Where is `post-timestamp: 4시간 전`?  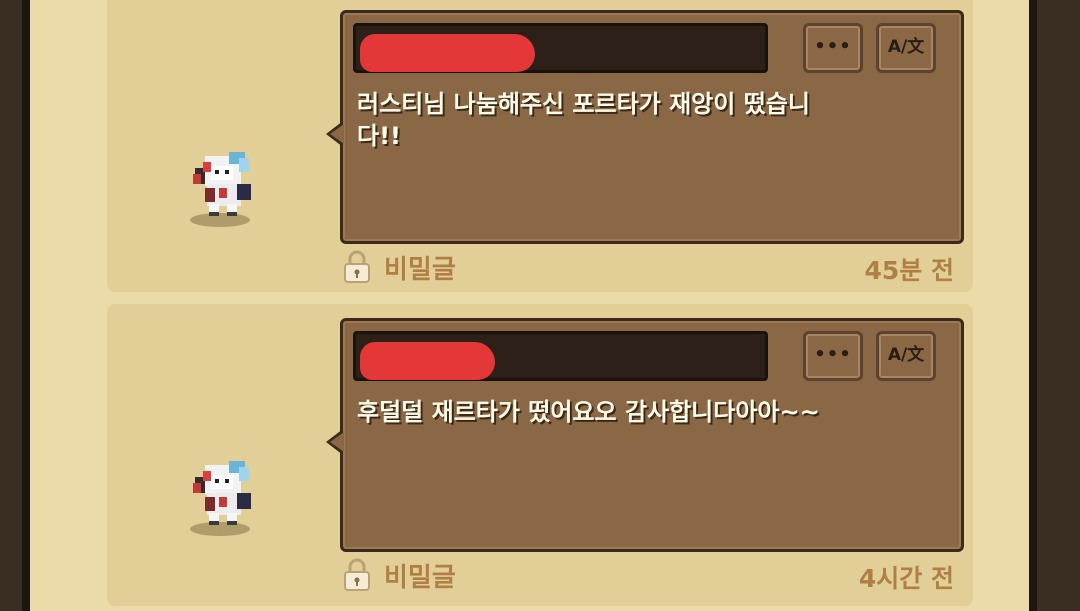 post-timestamp: 4시간 전 is located at coordinates (906, 578).